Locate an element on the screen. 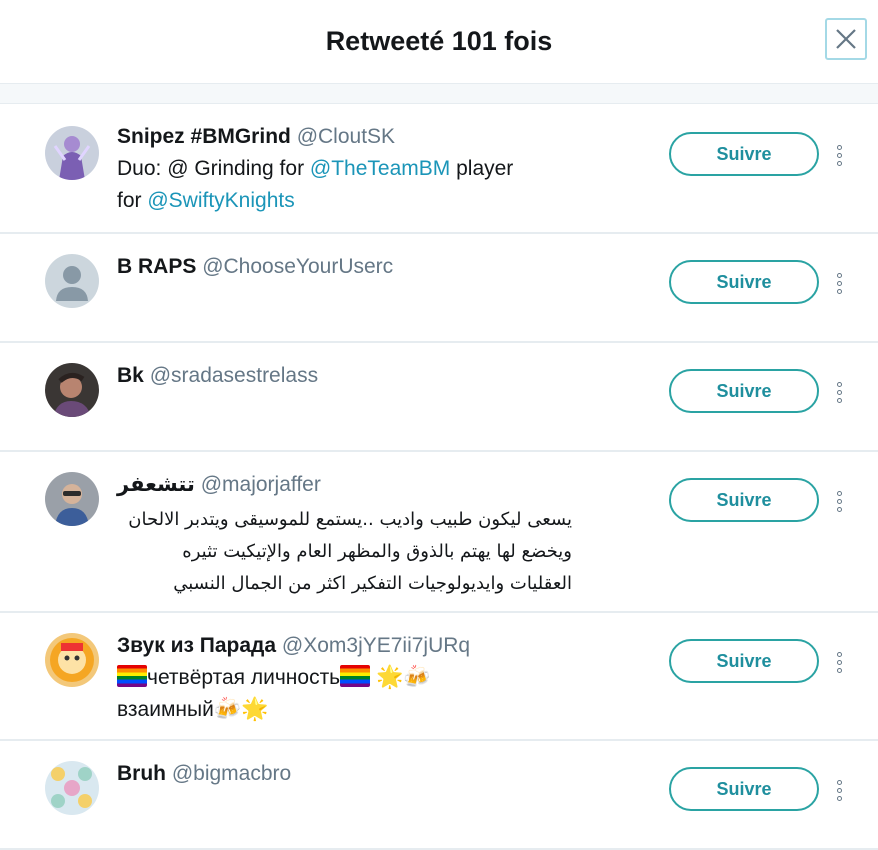  user-handle: @majorjaffer is located at coordinates (261, 484).